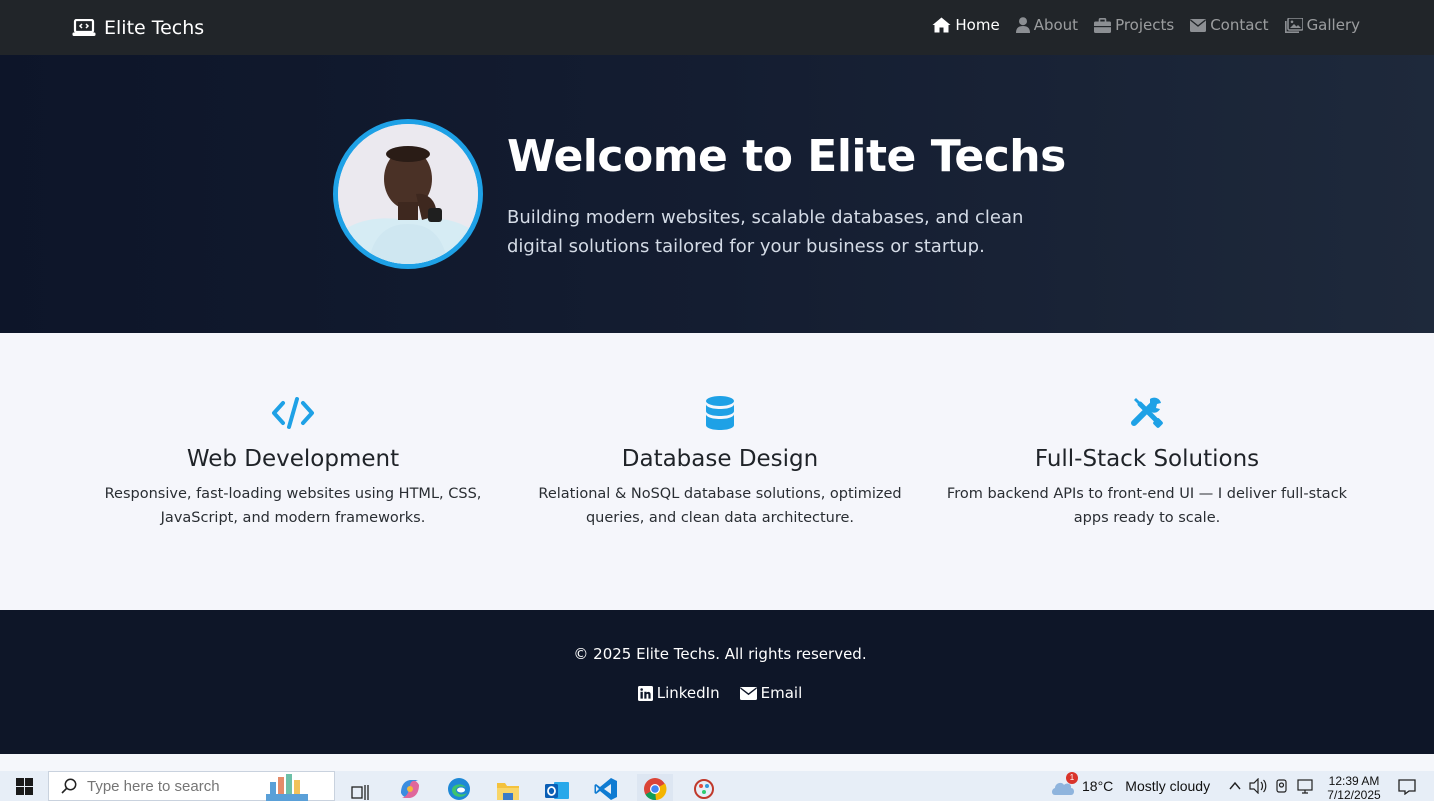 The height and width of the screenshot is (801, 1434). I want to click on hero-title: Welcome to Elite Techs, so click(786, 156).